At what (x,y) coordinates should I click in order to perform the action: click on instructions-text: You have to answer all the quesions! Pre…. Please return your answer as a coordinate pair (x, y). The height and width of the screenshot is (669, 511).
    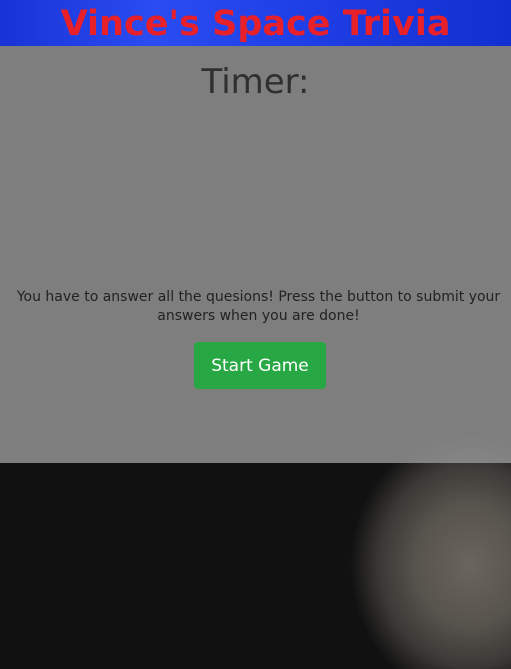
    Looking at the image, I should click on (258, 306).